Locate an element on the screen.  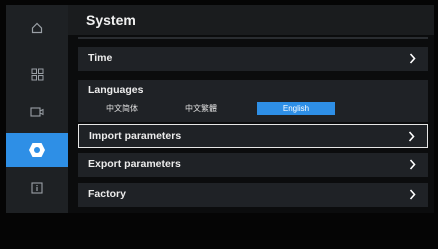
sidebar-item-home is located at coordinates (37, 28).